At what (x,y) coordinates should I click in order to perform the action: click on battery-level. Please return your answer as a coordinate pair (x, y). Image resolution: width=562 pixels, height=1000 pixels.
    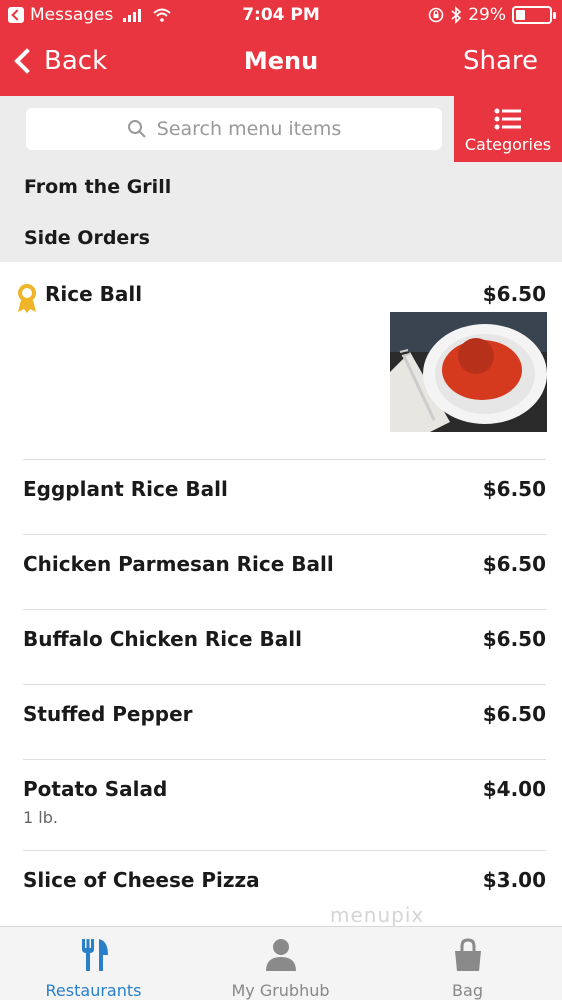
    Looking at the image, I should click on (521, 15).